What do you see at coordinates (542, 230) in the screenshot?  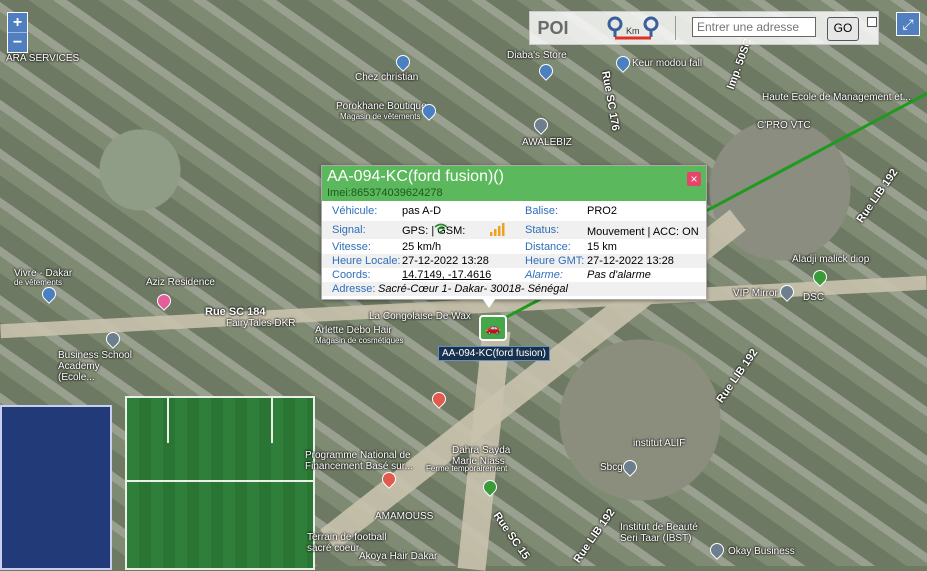 I see `status-label: Status:` at bounding box center [542, 230].